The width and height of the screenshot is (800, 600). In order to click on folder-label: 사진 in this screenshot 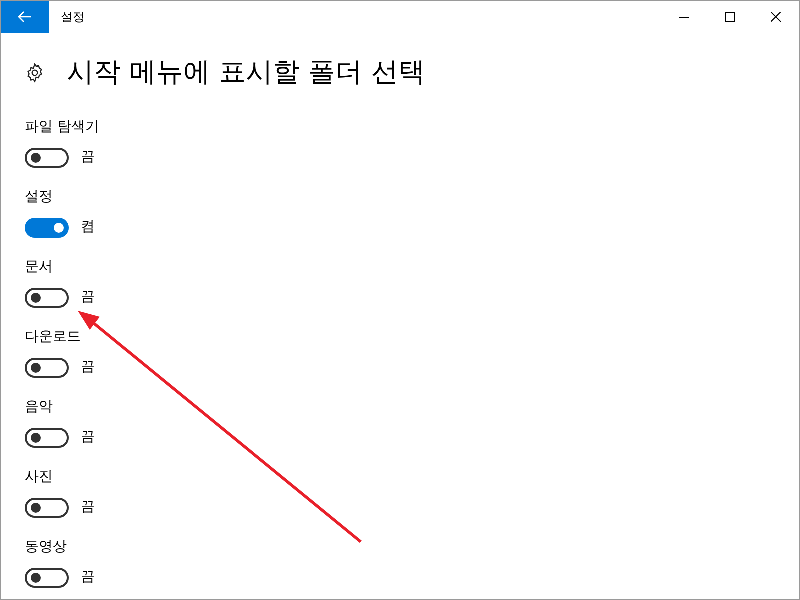, I will do `click(39, 477)`.